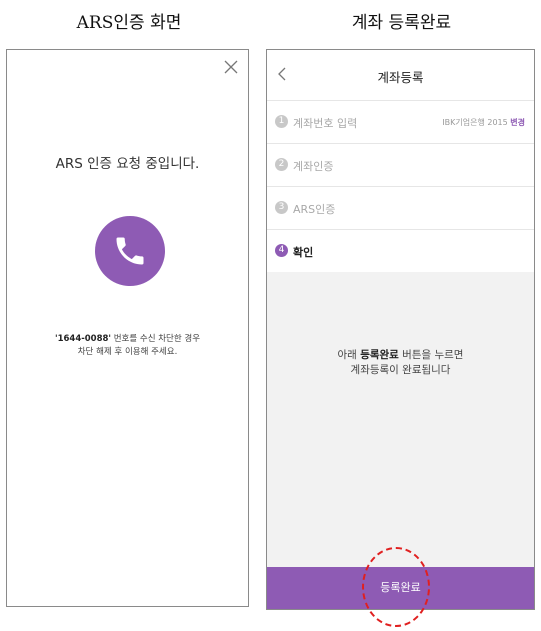 The height and width of the screenshot is (631, 541). What do you see at coordinates (127, 164) in the screenshot?
I see `ars-status-message: ARS 인증 요청 중입니다.` at bounding box center [127, 164].